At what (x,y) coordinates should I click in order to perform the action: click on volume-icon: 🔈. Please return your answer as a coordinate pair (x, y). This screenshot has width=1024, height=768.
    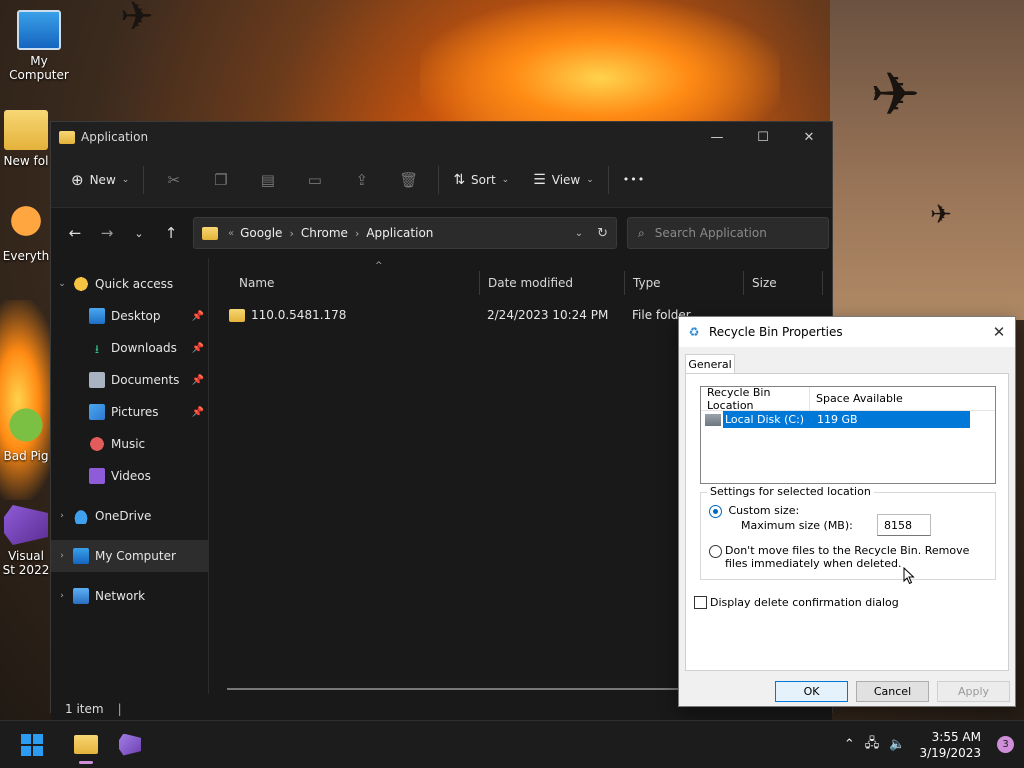
    Looking at the image, I should click on (897, 744).